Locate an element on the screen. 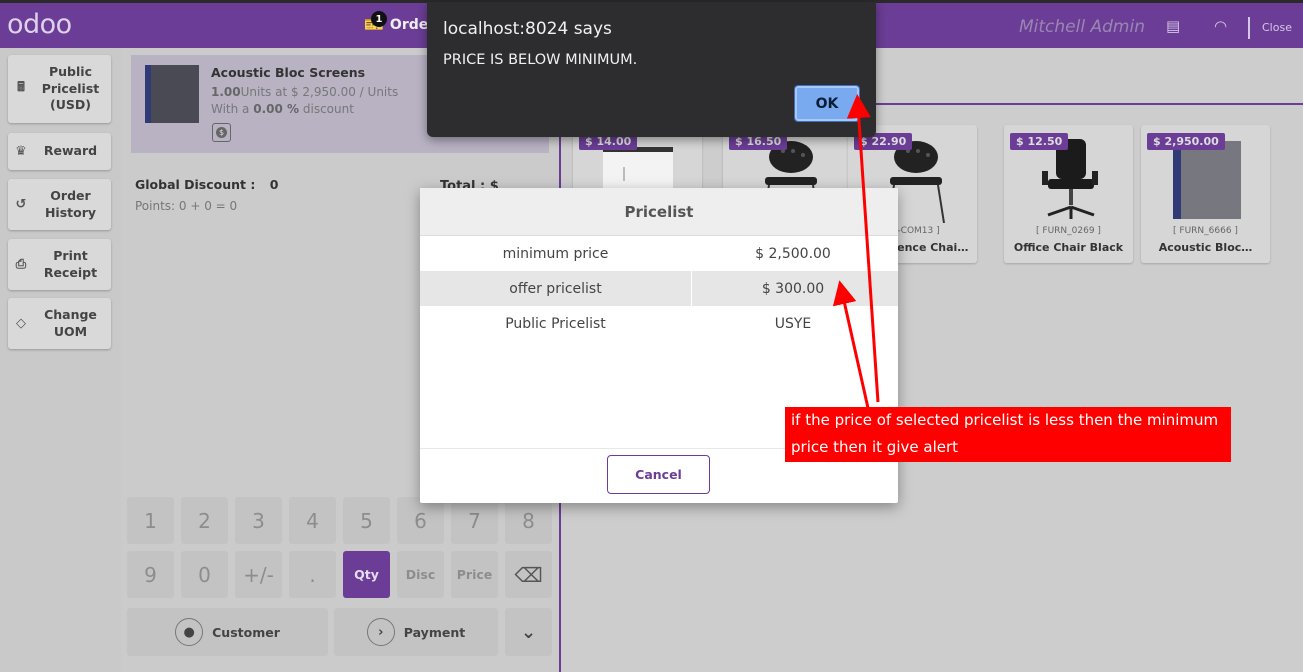  global-discount-label: Global Discount : is located at coordinates (195, 184).